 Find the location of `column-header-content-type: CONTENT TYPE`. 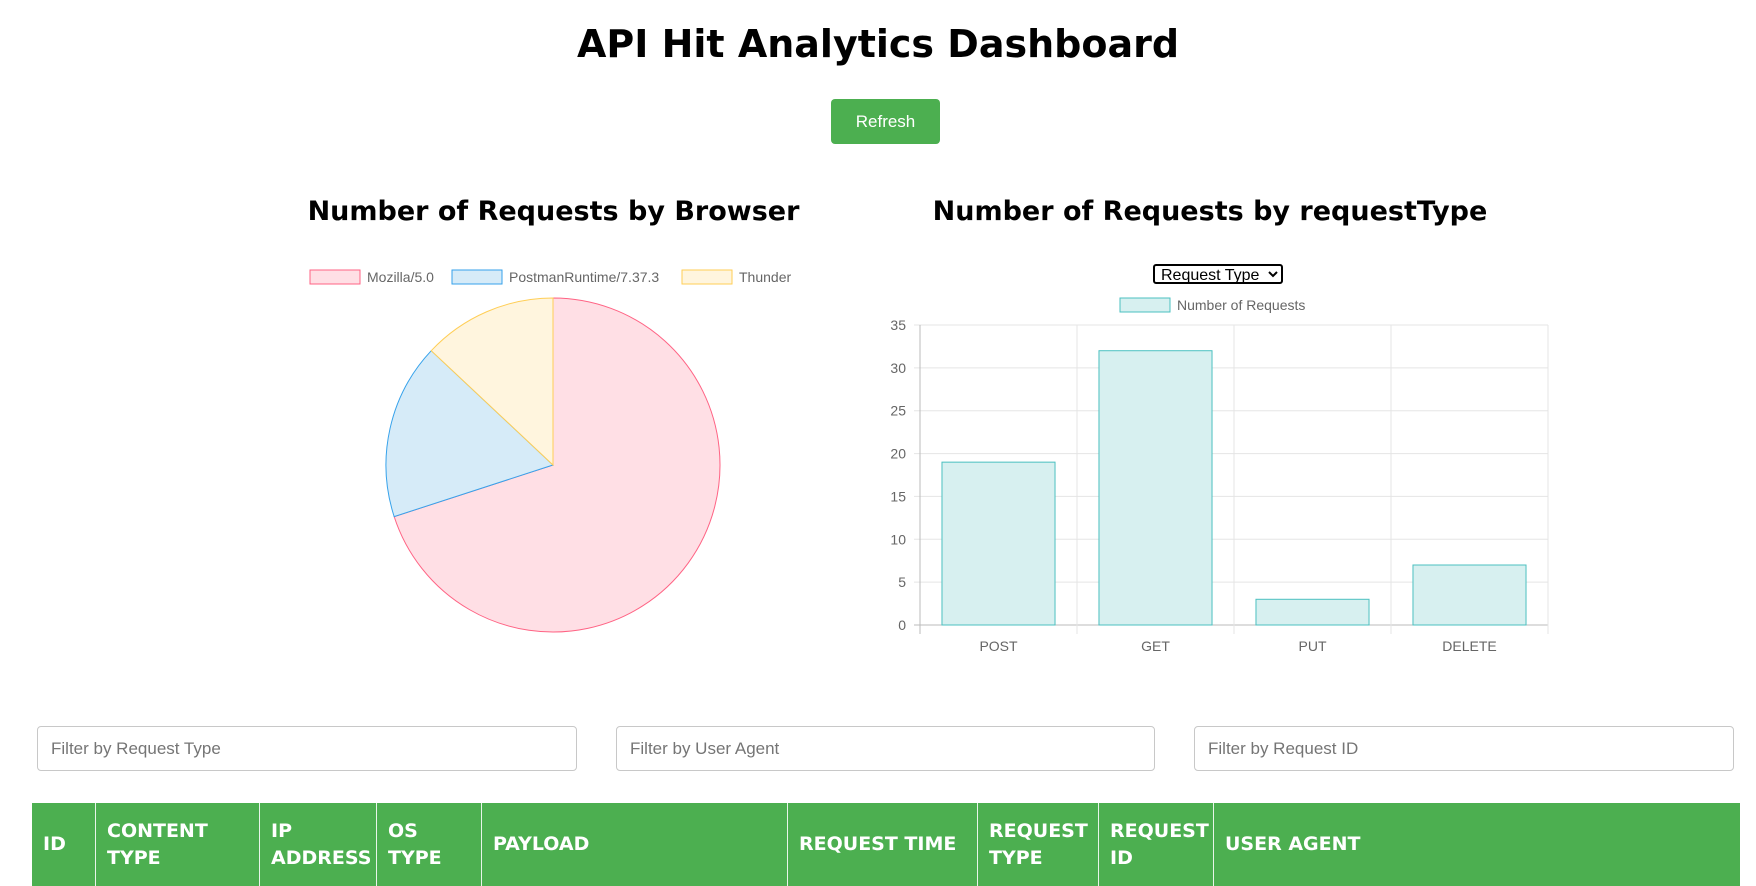

column-header-content-type: CONTENT TYPE is located at coordinates (178, 844).